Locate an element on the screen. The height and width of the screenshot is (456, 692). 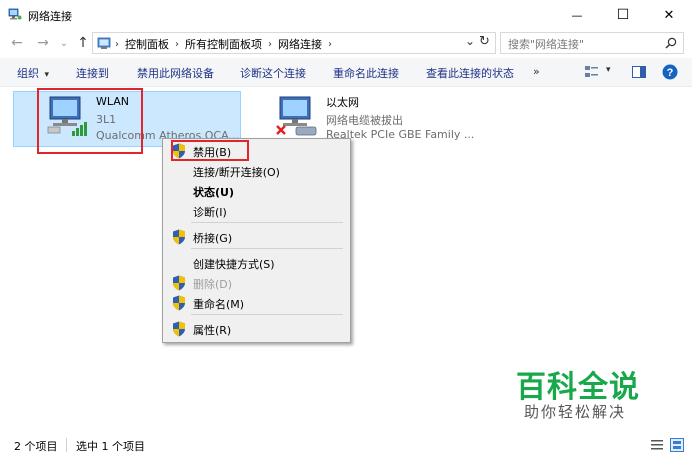
breadcrumb: › 控制面板 › 所有控制面板项 › 网络连接 › is located at coordinates (223, 44).